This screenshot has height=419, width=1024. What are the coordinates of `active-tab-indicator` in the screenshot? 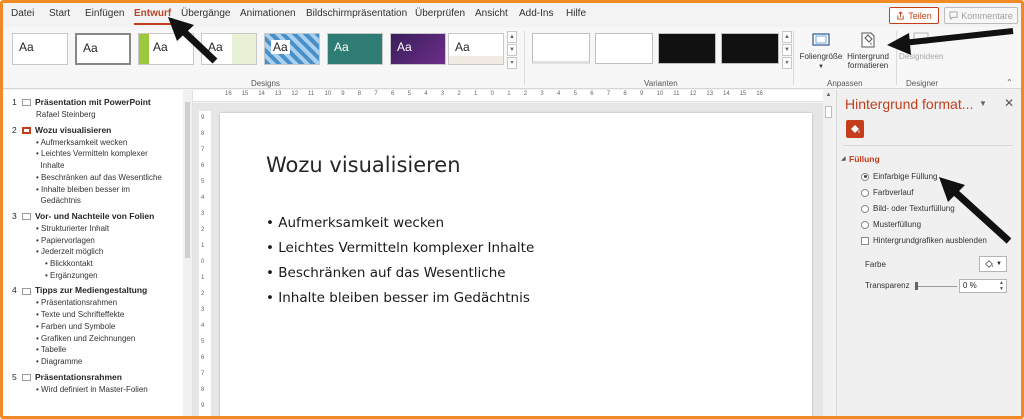 It's located at (153, 24).